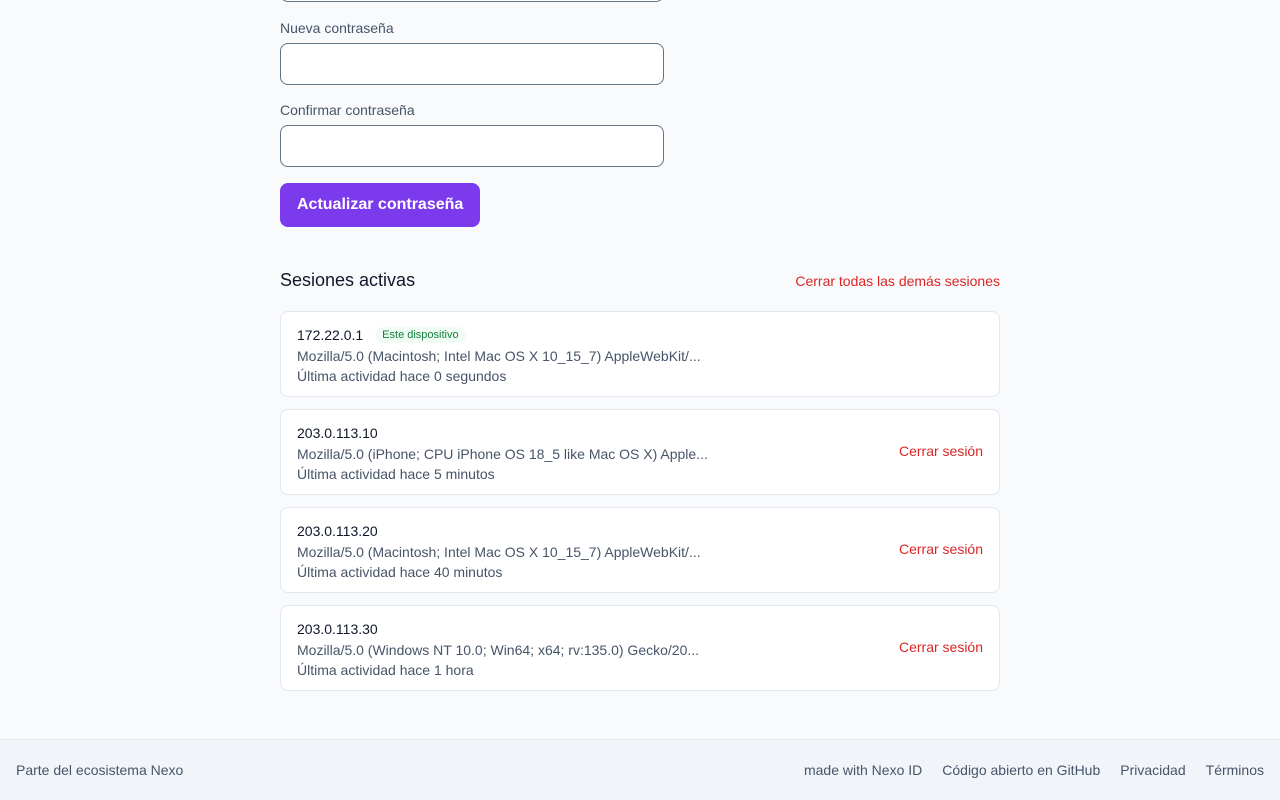 The height and width of the screenshot is (800, 1280). What do you see at coordinates (337, 628) in the screenshot?
I see `session-ip: 203.0.113.30` at bounding box center [337, 628].